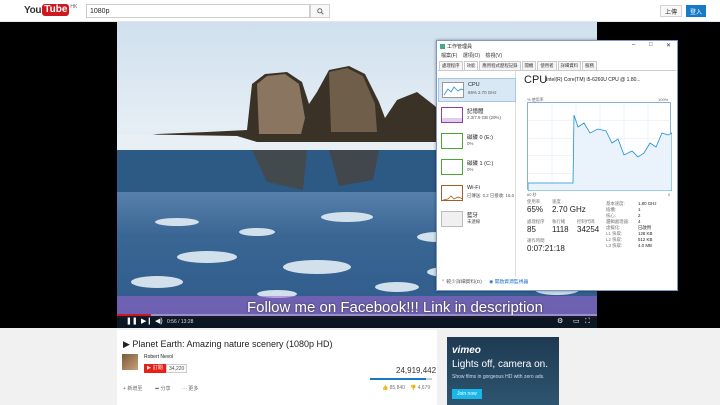 This screenshot has height=405, width=720. I want to click on resource-memory: 記憶體 2.3/7.9 GB (29%), so click(477, 116).